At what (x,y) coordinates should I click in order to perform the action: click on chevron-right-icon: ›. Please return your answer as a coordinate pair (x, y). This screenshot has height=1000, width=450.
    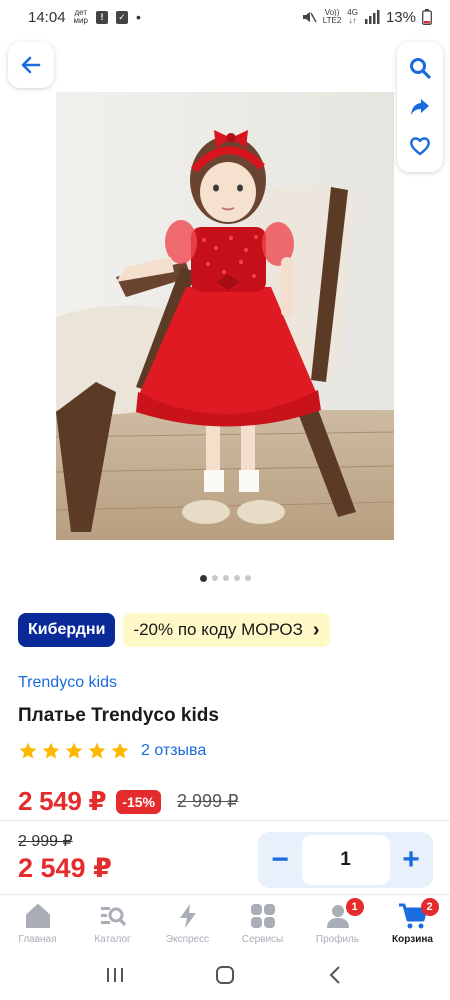
    Looking at the image, I should click on (316, 629).